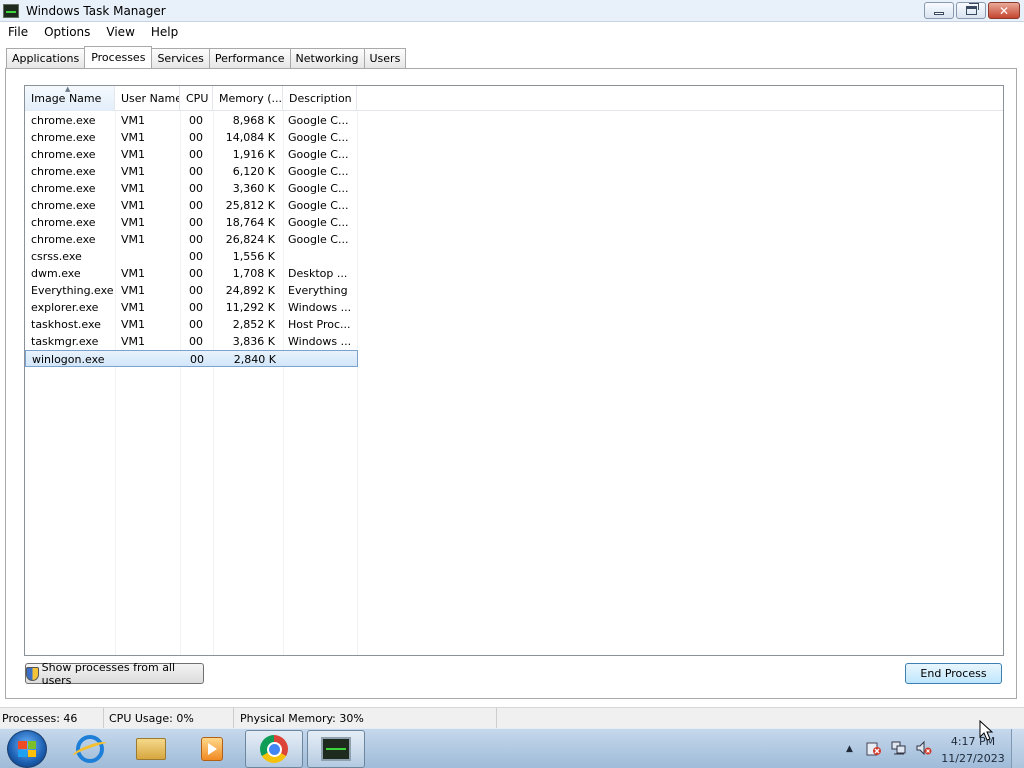  I want to click on clock-date: 11/27/2023, so click(973, 758).